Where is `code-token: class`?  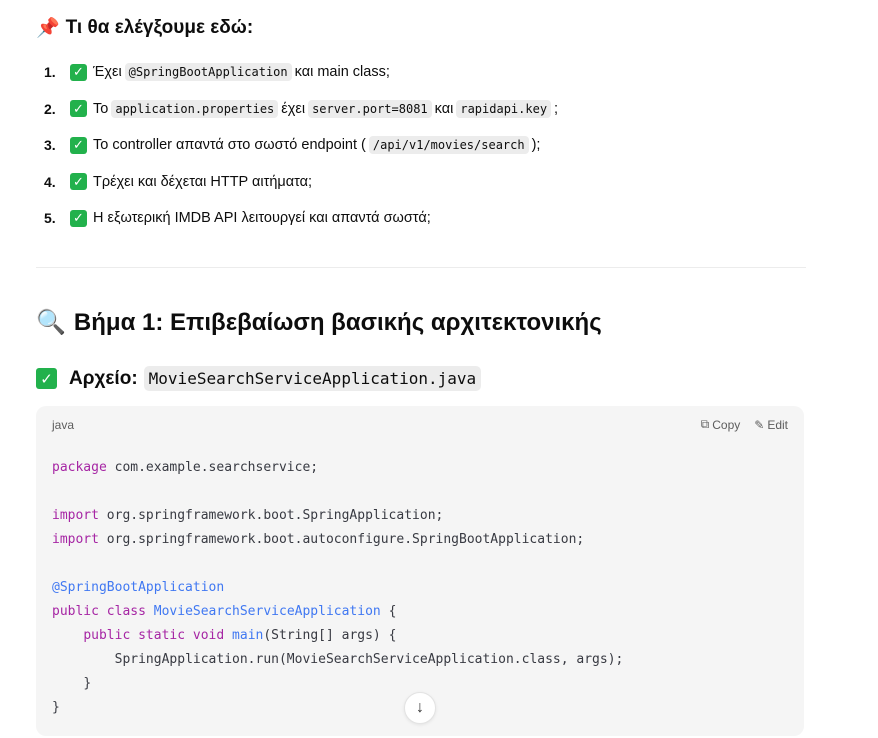 code-token: class is located at coordinates (126, 611).